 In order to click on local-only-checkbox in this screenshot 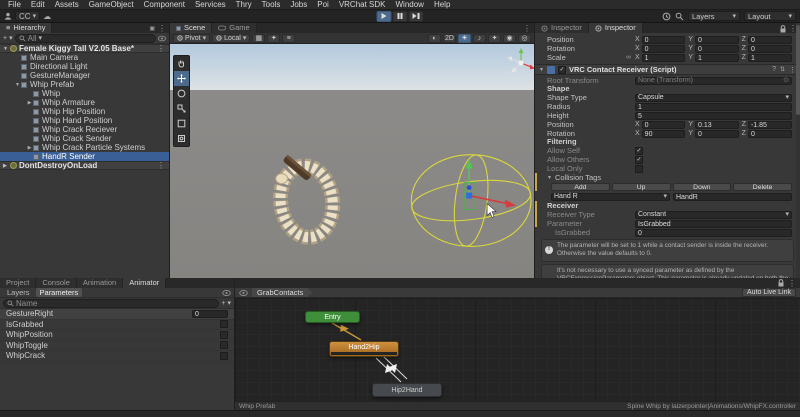, I will do `click(639, 168)`.